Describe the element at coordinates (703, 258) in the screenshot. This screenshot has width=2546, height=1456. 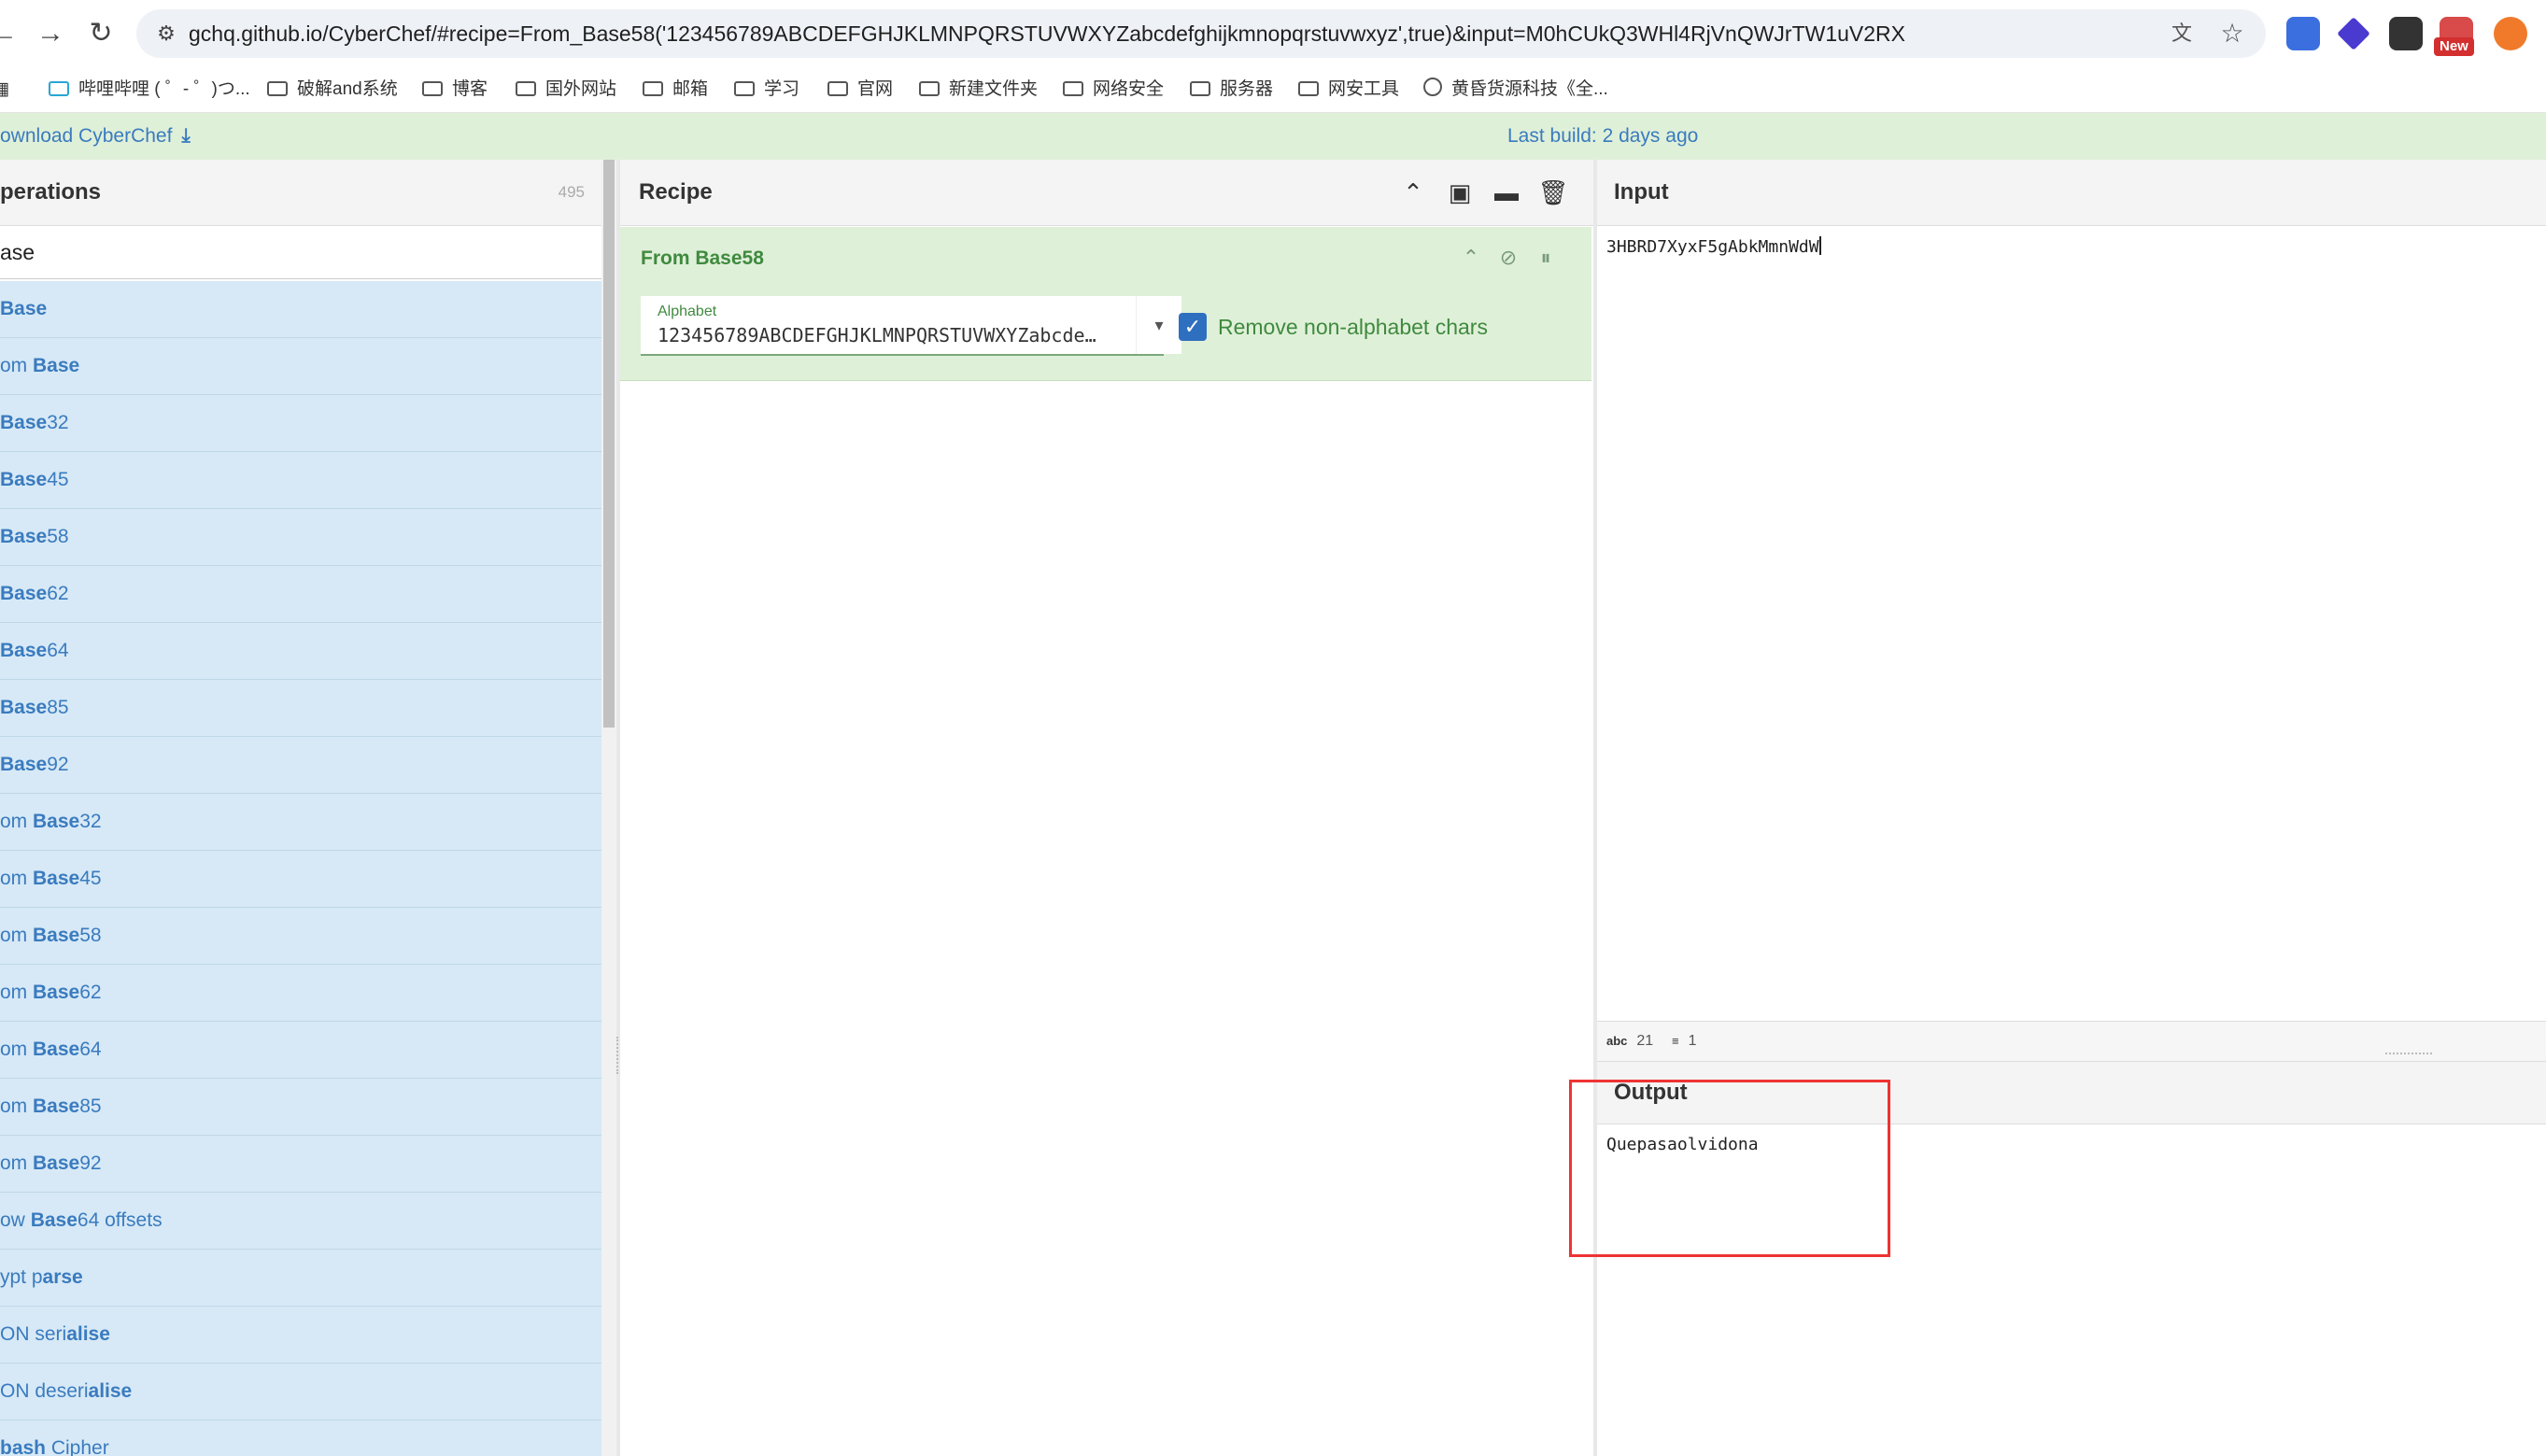
I see `operation-name: From Base58` at that location.